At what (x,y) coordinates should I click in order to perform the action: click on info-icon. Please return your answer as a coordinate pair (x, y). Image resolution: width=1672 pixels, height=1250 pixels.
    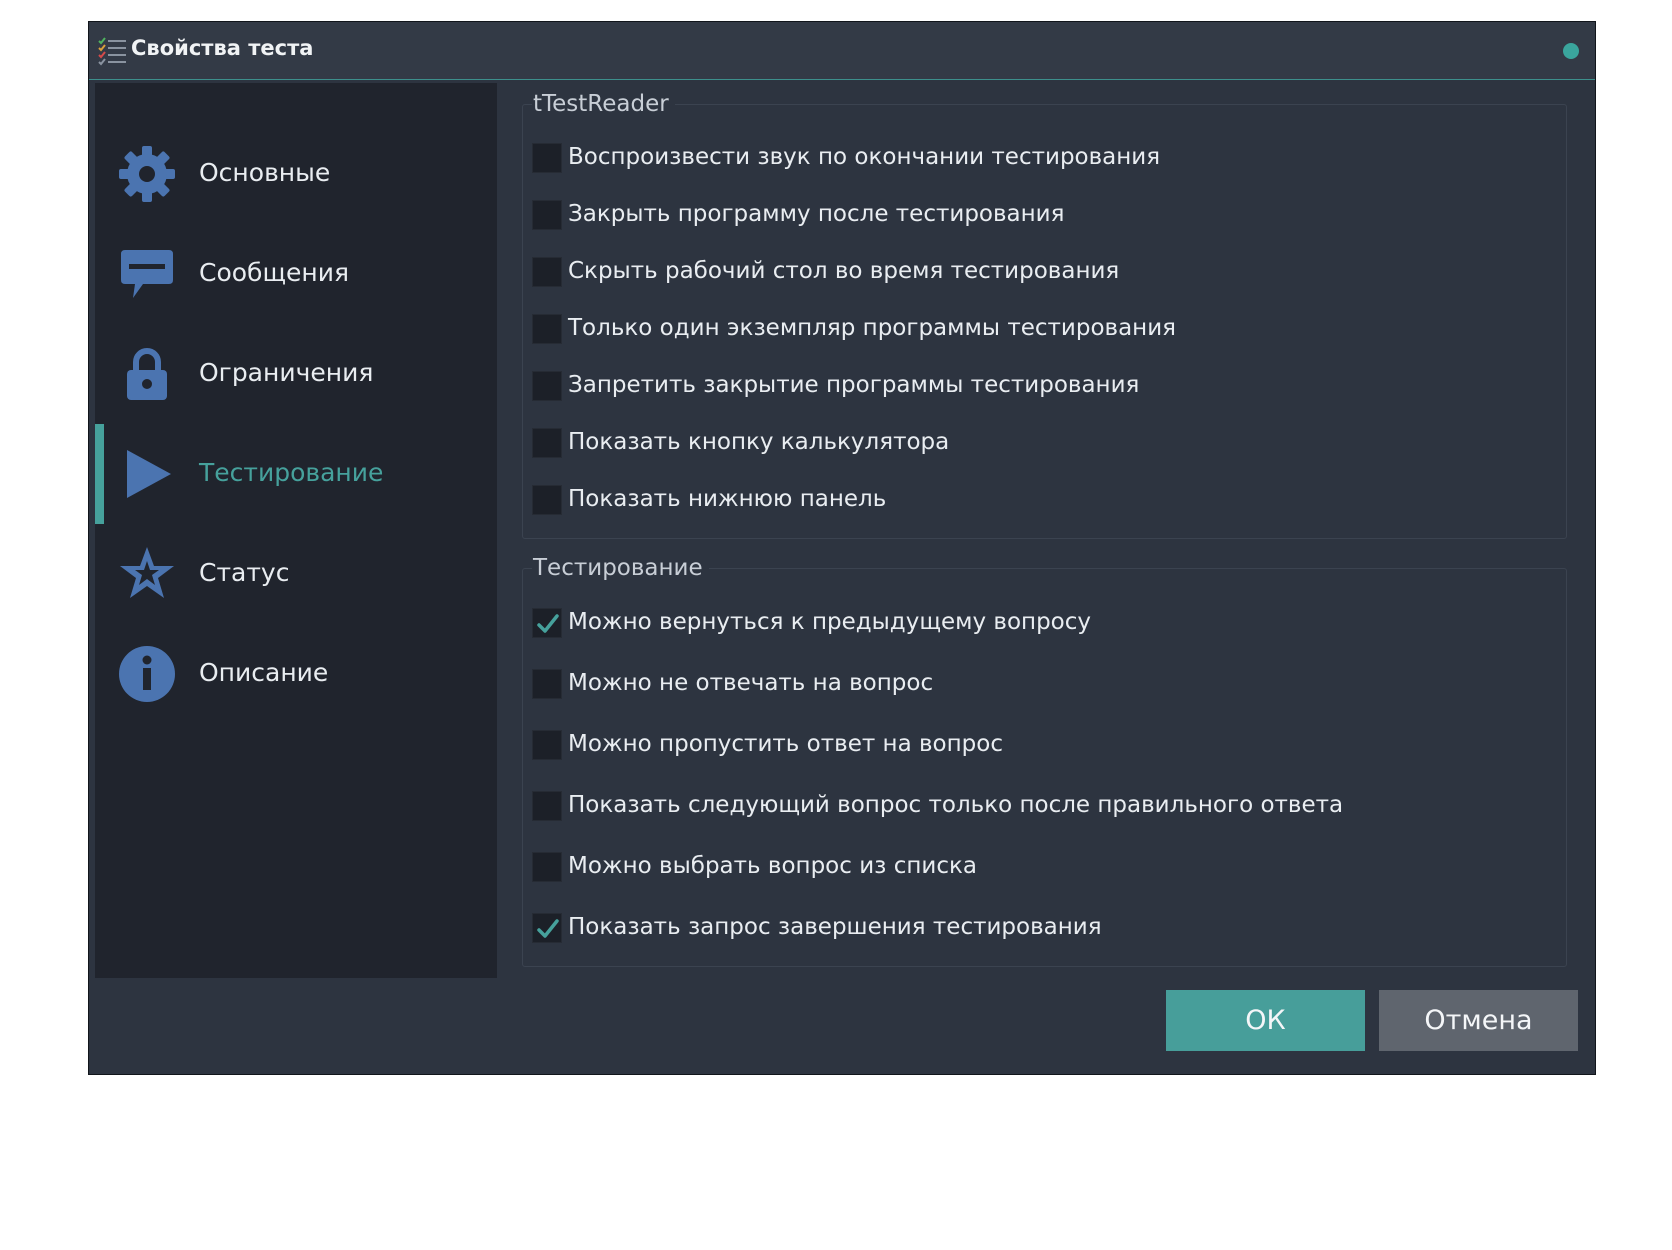
    Looking at the image, I should click on (147, 674).